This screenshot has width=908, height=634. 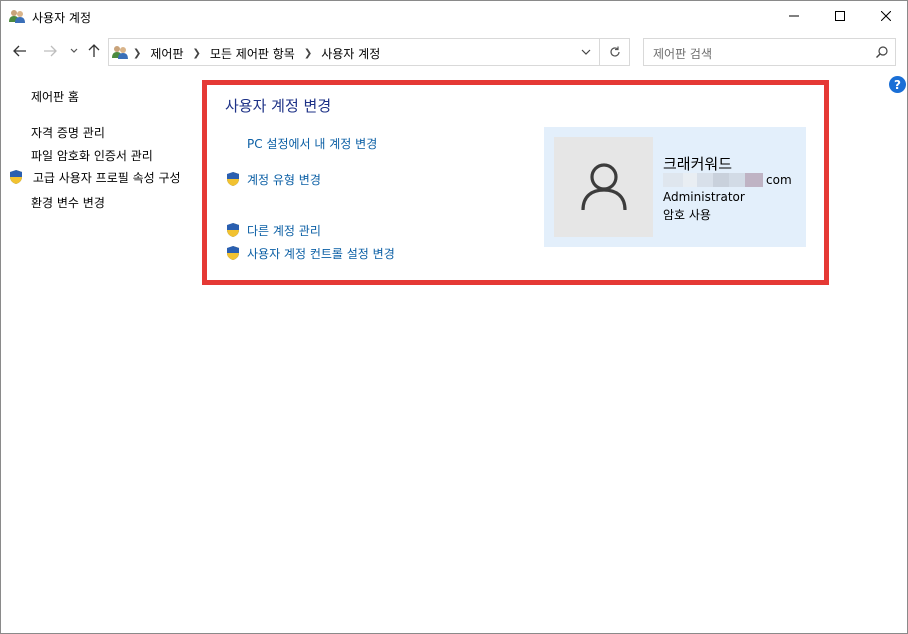 I want to click on nav-advanced-profile-properties: 고급 사용자 프로필 속성 구성, so click(x=94, y=177).